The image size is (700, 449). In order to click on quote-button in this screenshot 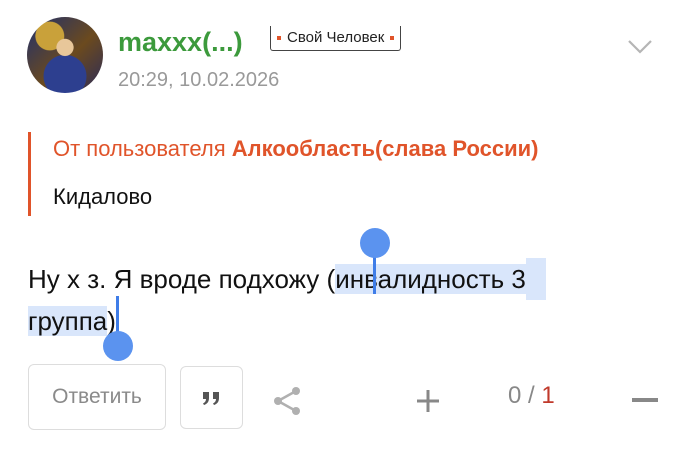, I will do `click(211, 397)`.